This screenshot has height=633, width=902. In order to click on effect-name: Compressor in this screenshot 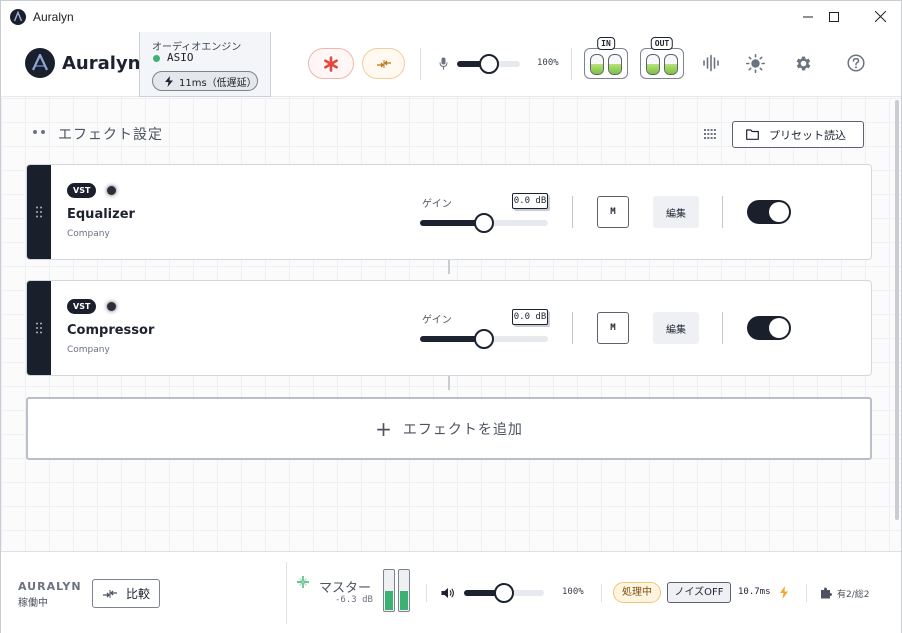, I will do `click(111, 330)`.